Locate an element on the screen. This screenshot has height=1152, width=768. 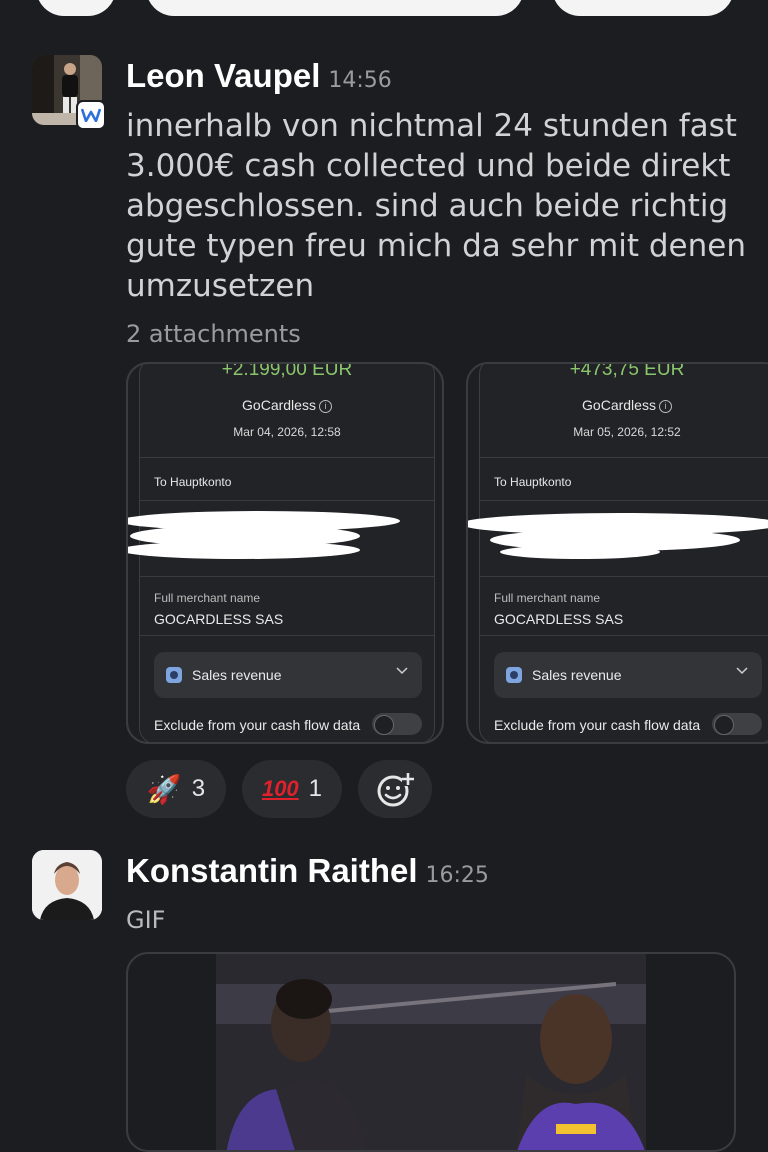
add-reaction-button is located at coordinates (395, 789).